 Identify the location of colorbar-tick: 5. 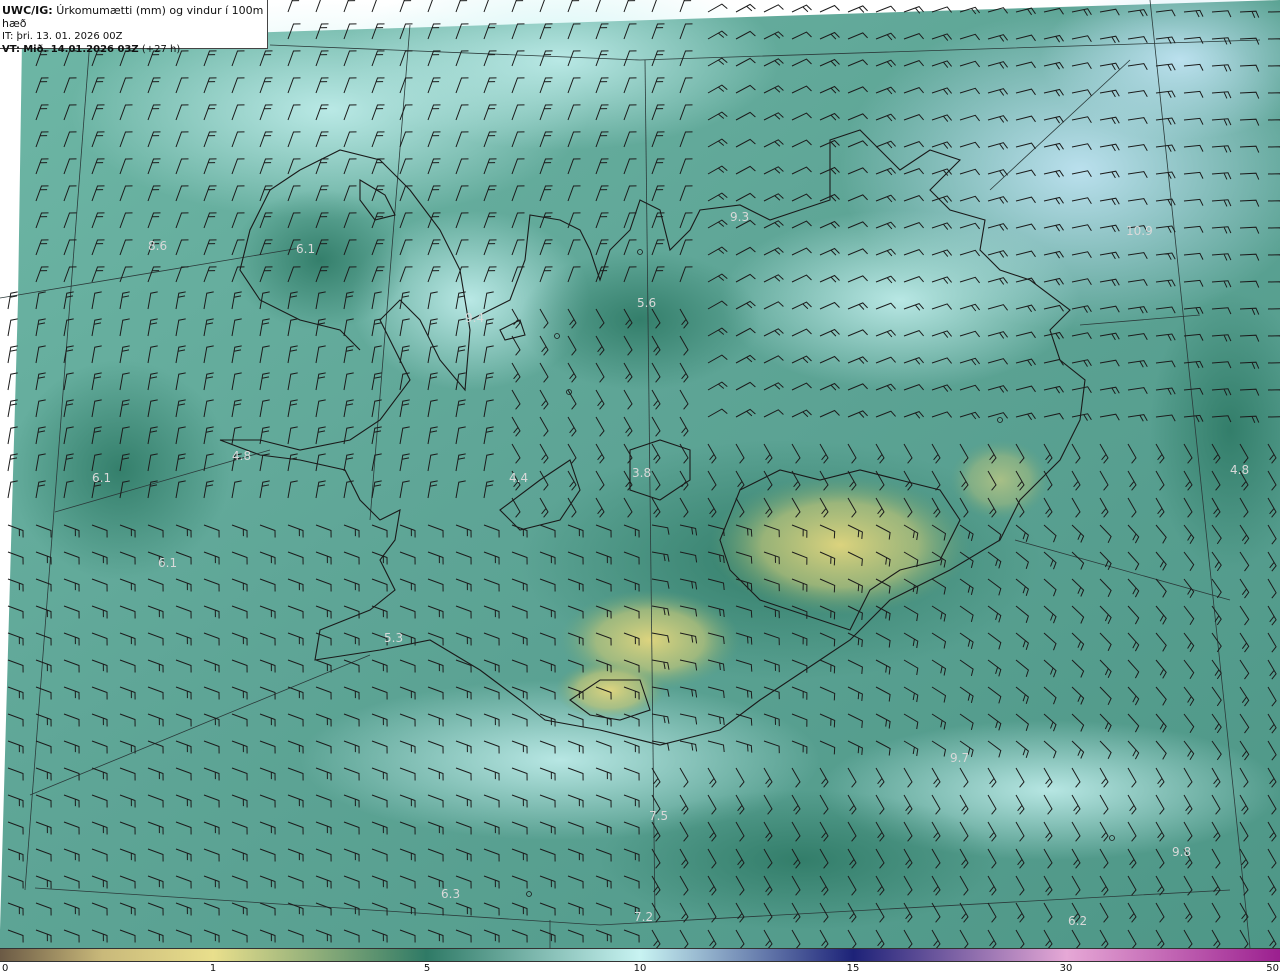
(427, 968).